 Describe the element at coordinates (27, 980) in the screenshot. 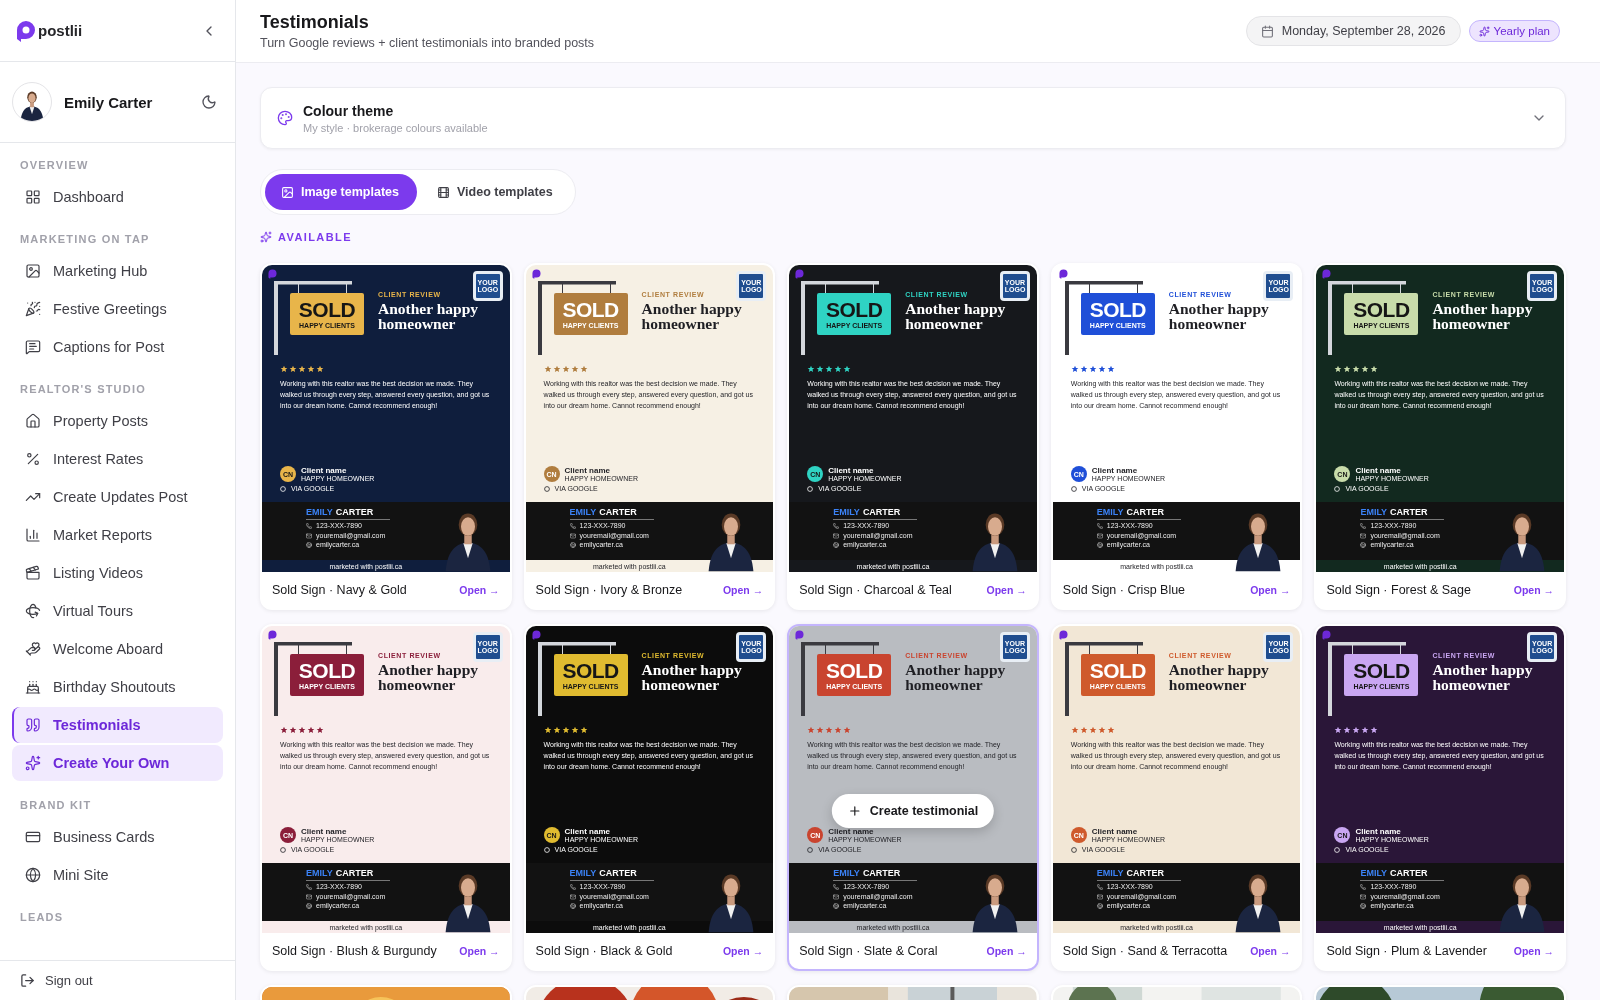

I see `logout-icon` at that location.